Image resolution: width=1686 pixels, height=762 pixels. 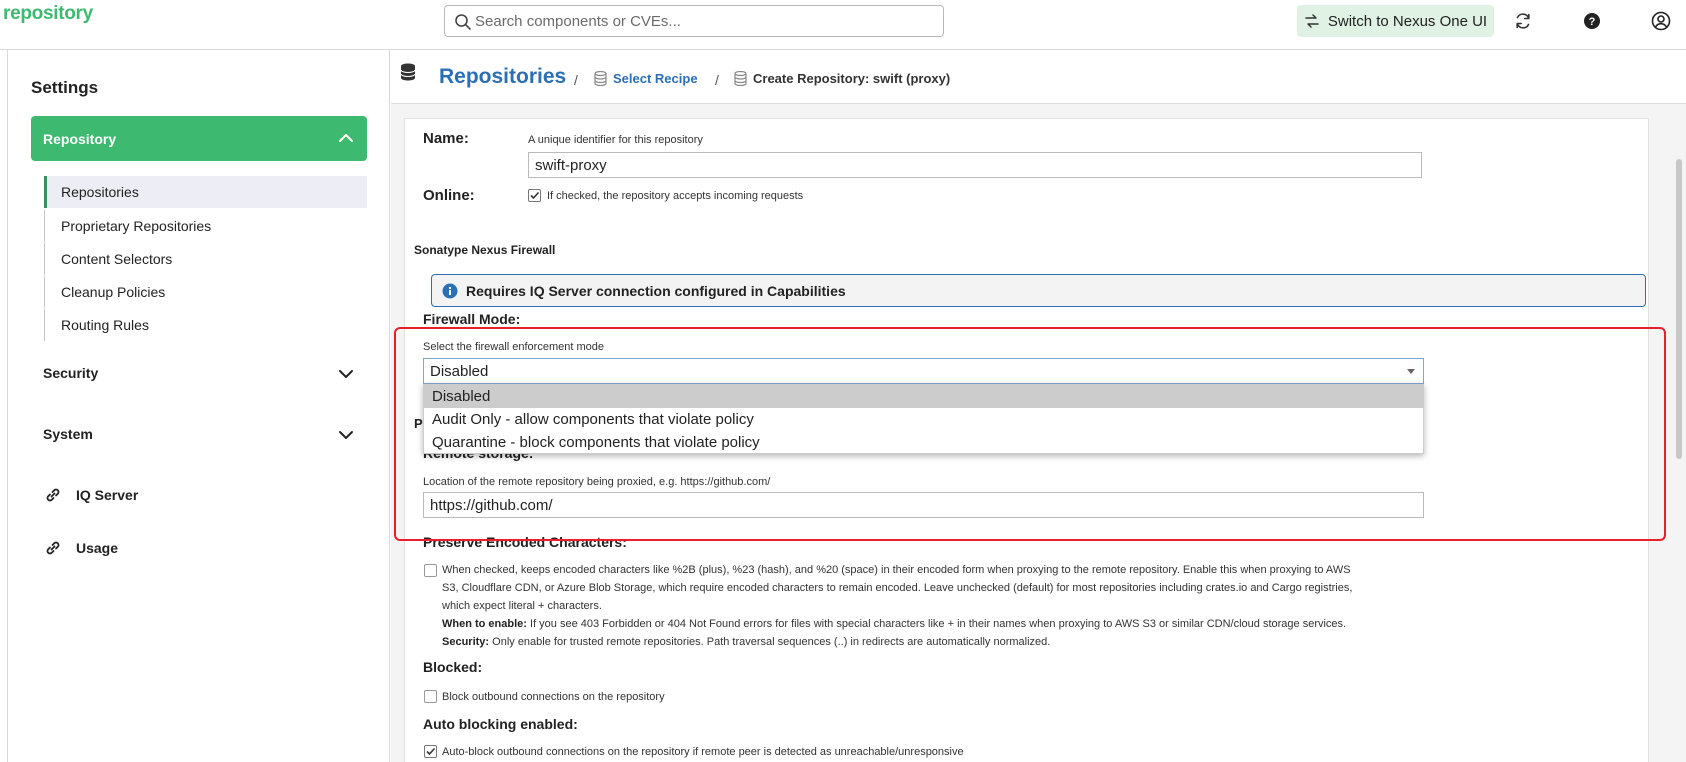 I want to click on obscured-field-label: P, so click(x=418, y=423).